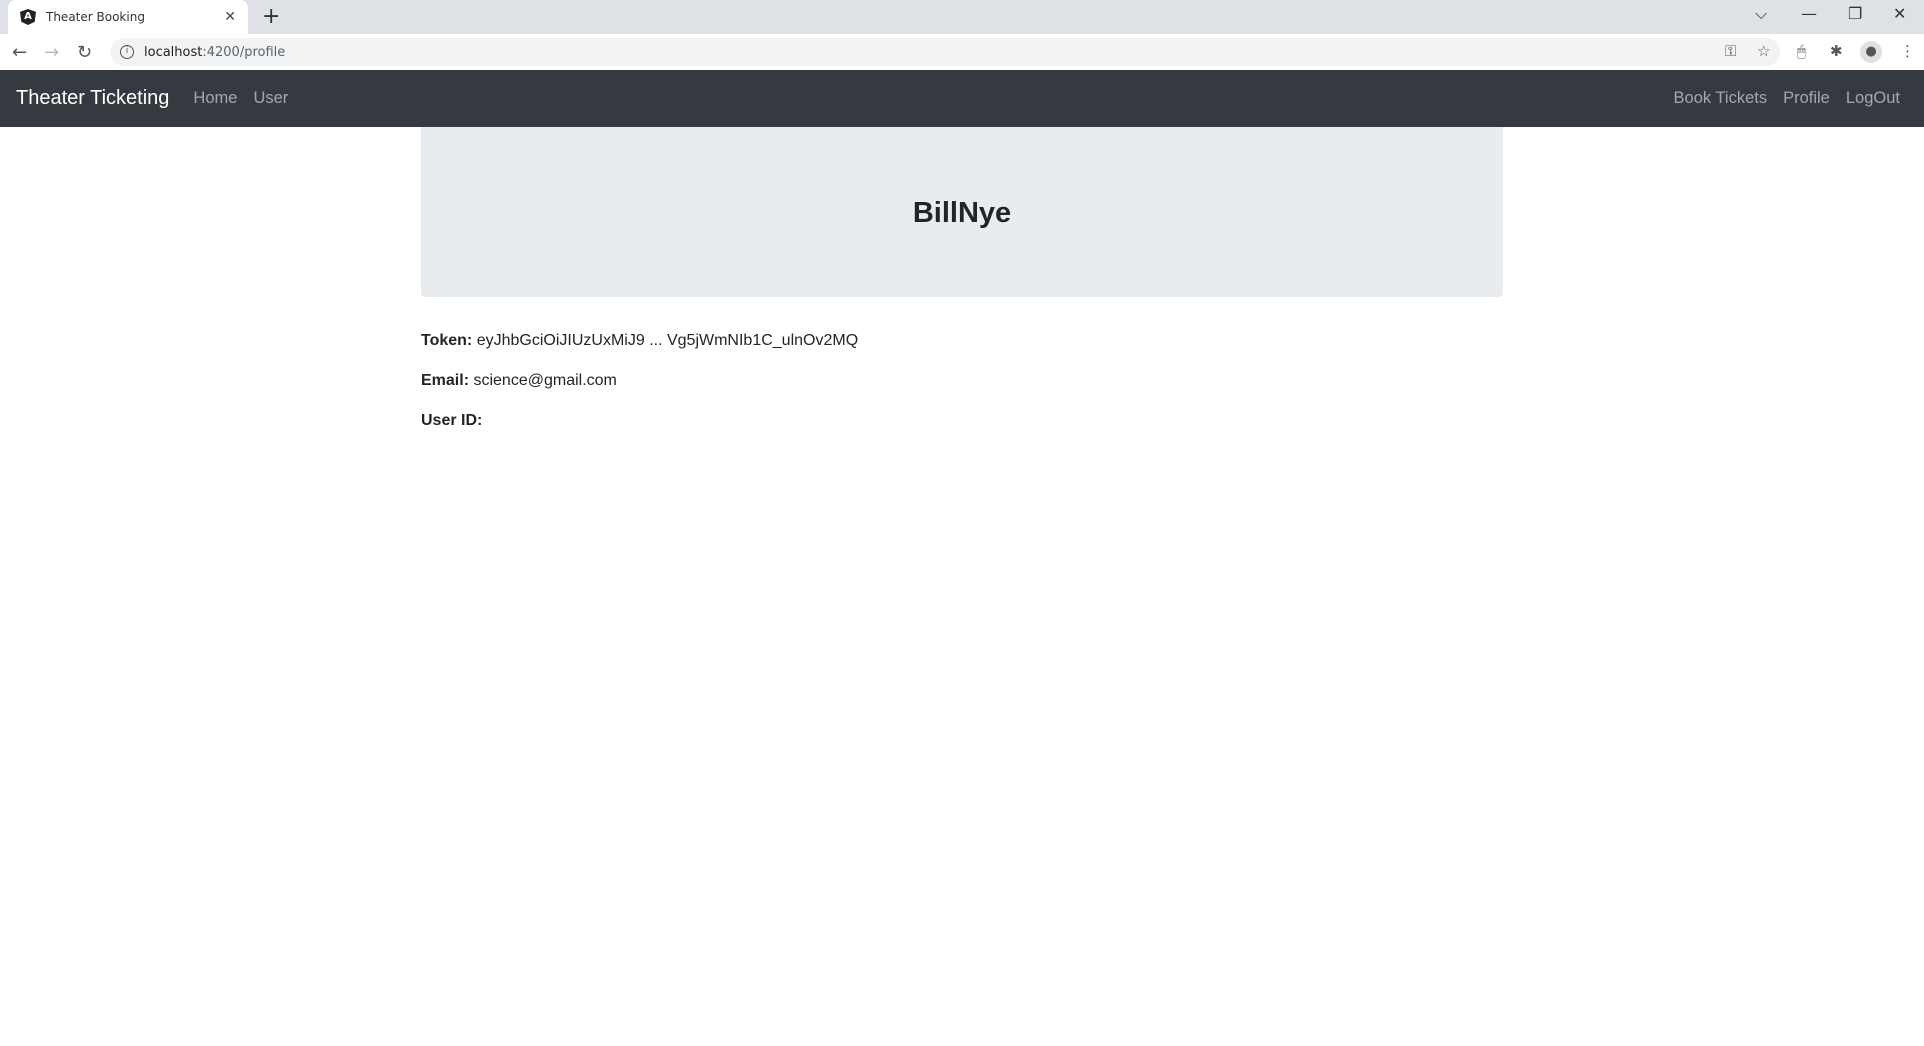  What do you see at coordinates (230, 17) in the screenshot?
I see `close-tab-icon: ✕` at bounding box center [230, 17].